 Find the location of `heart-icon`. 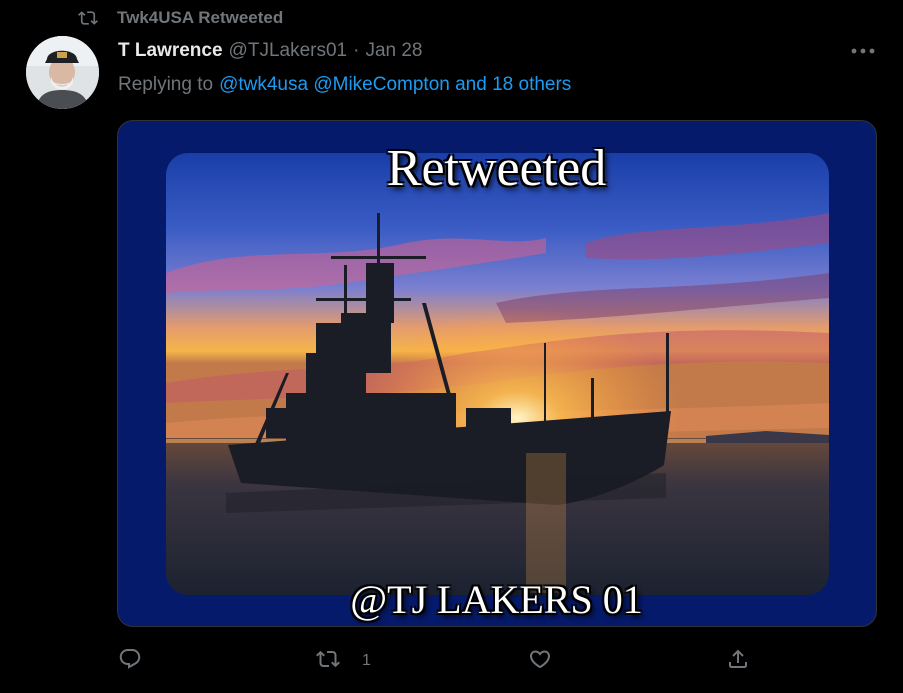

heart-icon is located at coordinates (540, 661).